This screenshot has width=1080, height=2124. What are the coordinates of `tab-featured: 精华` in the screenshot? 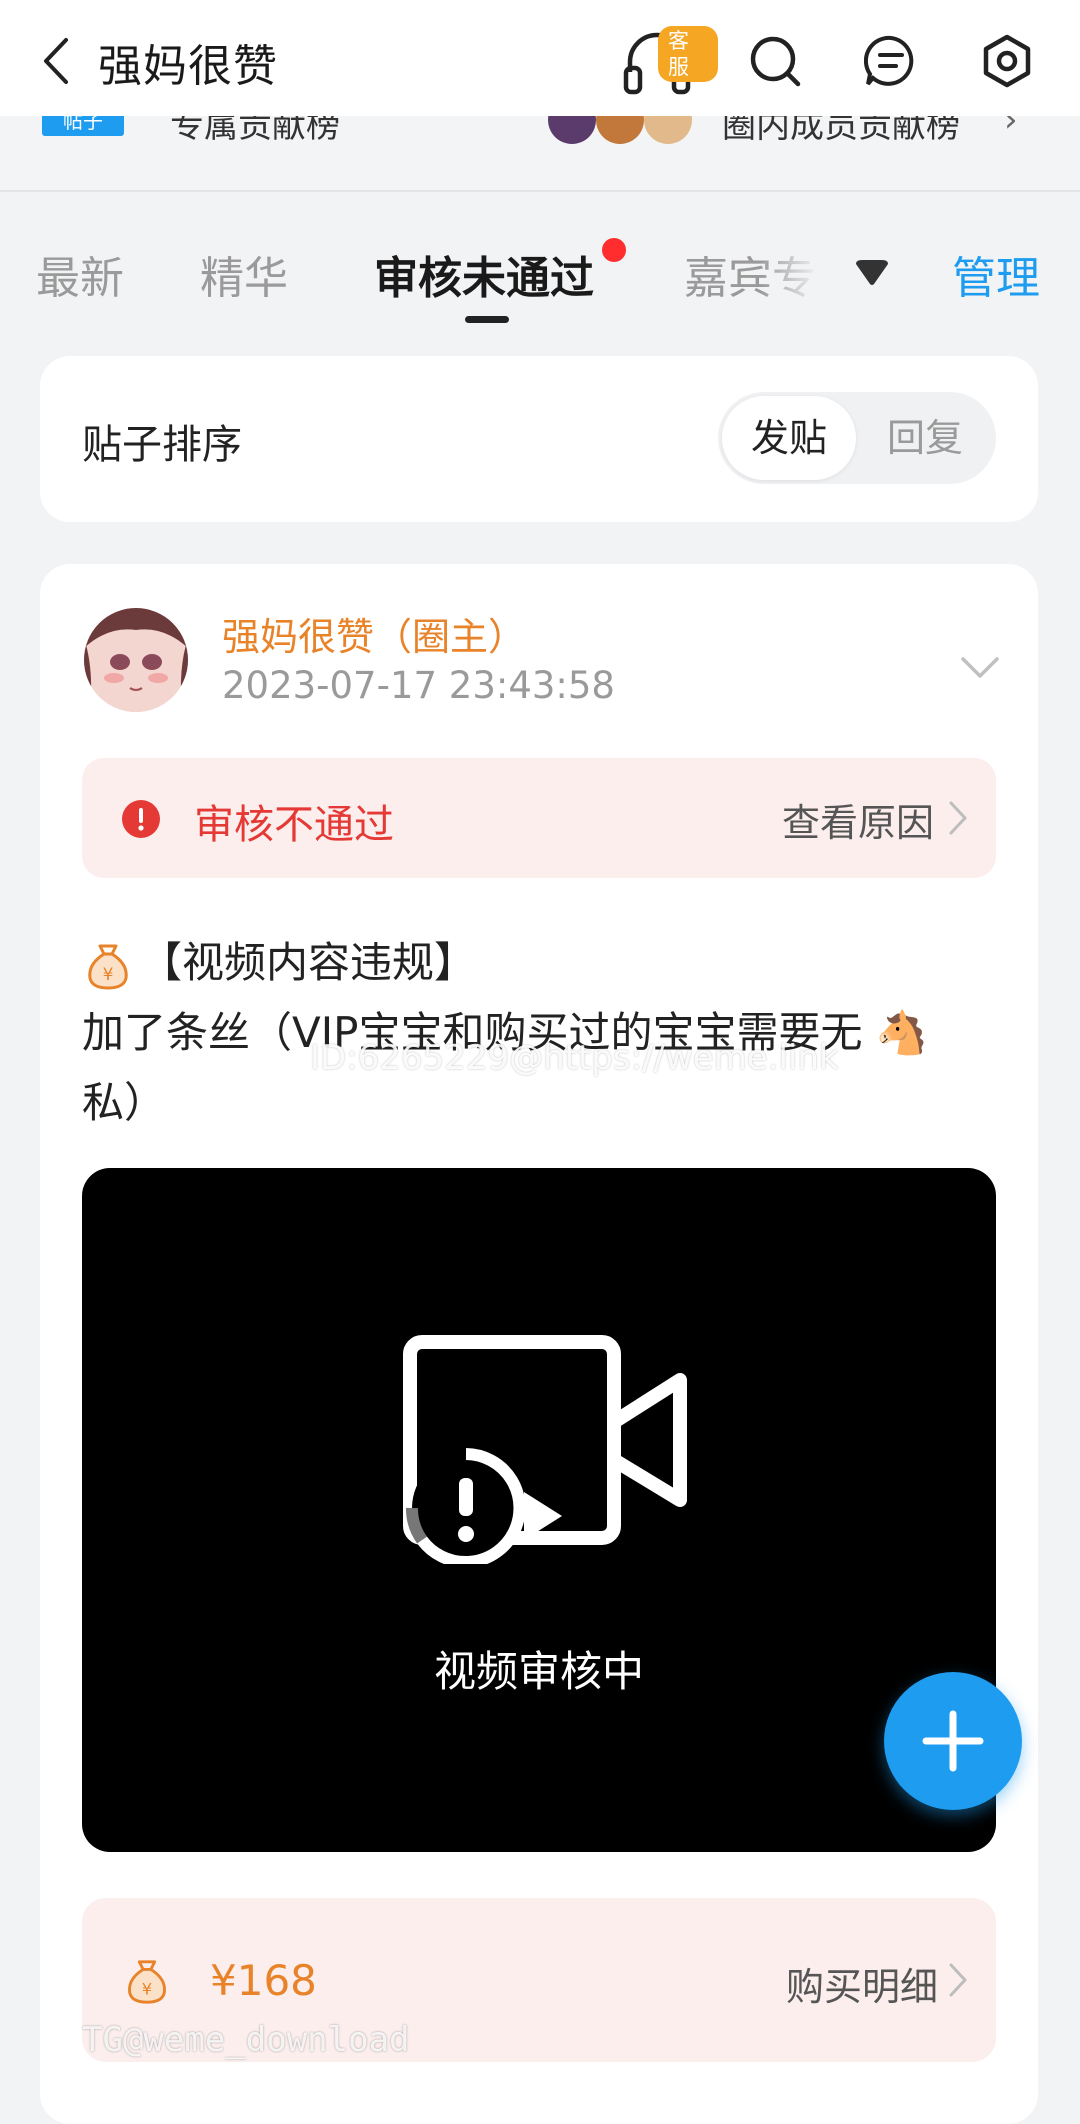 It's located at (244, 274).